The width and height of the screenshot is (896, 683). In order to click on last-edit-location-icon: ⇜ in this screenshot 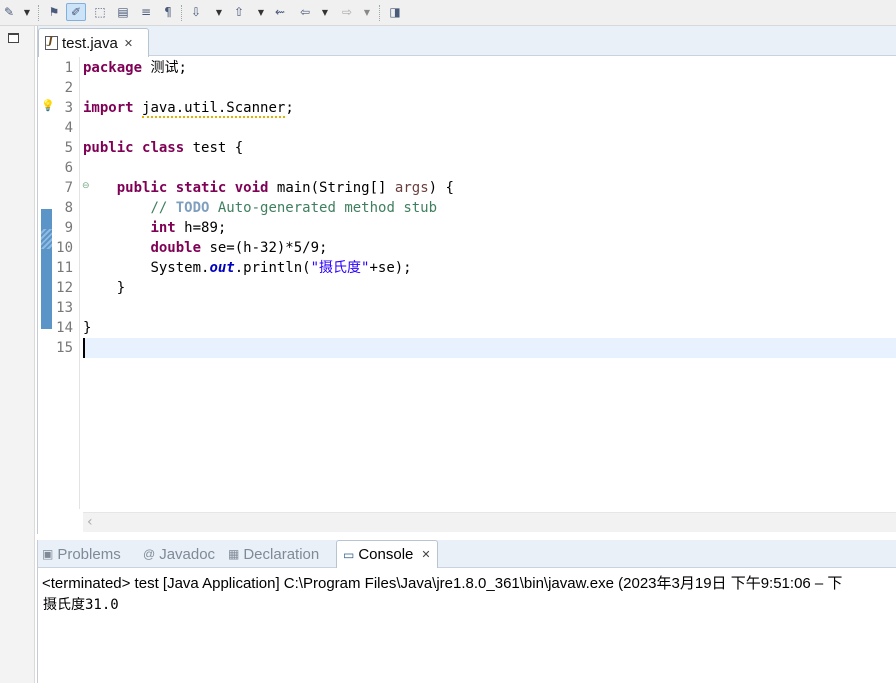, I will do `click(280, 12)`.